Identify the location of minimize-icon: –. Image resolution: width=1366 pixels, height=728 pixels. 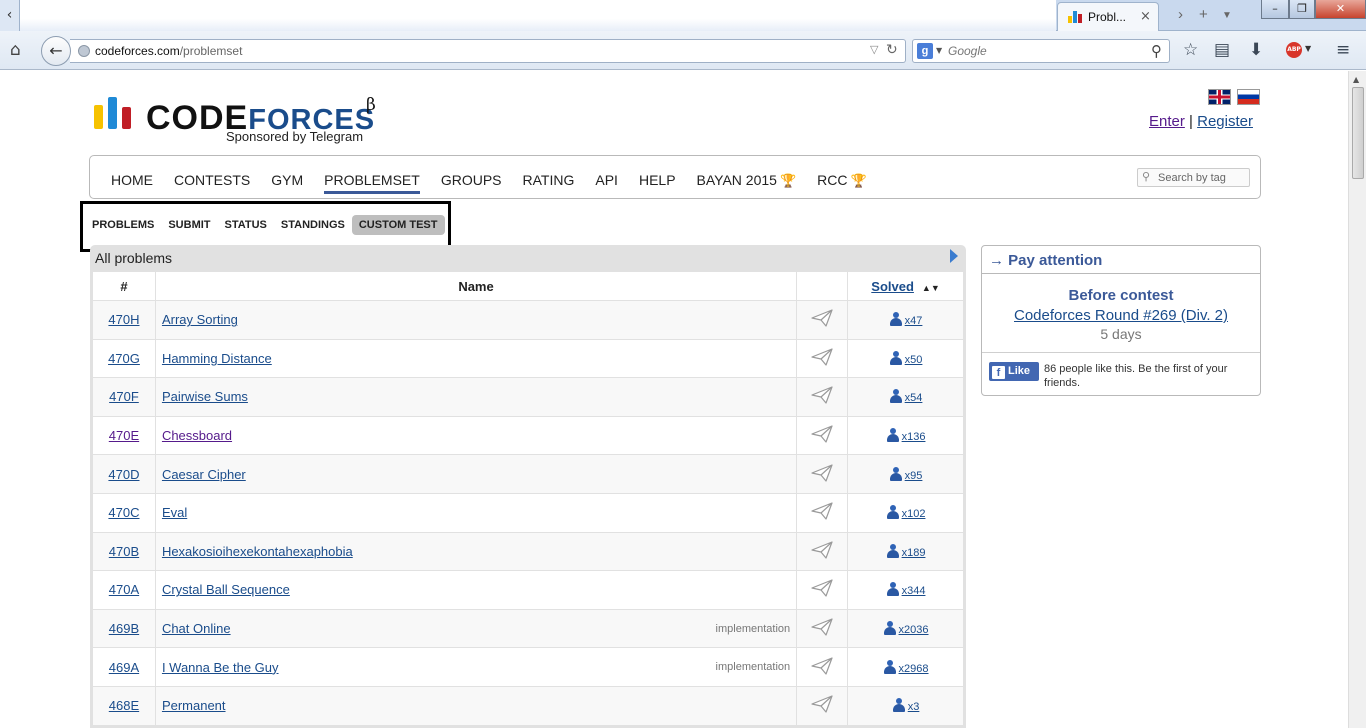
(1275, 9).